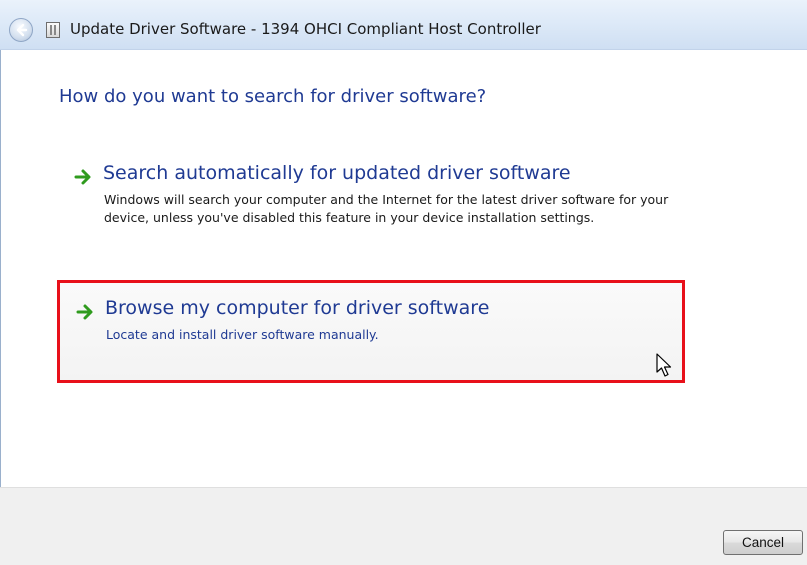  What do you see at coordinates (53, 30) in the screenshot?
I see `device-manager-icon` at bounding box center [53, 30].